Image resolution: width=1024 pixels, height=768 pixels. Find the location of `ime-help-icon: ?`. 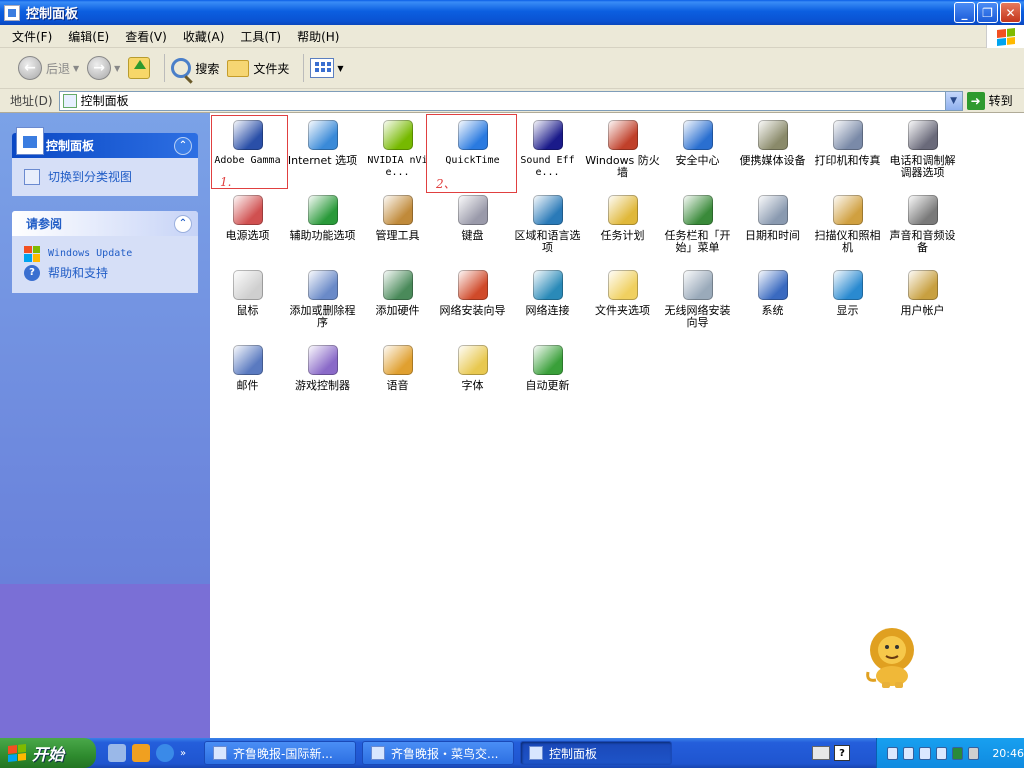

ime-help-icon: ? is located at coordinates (842, 753).